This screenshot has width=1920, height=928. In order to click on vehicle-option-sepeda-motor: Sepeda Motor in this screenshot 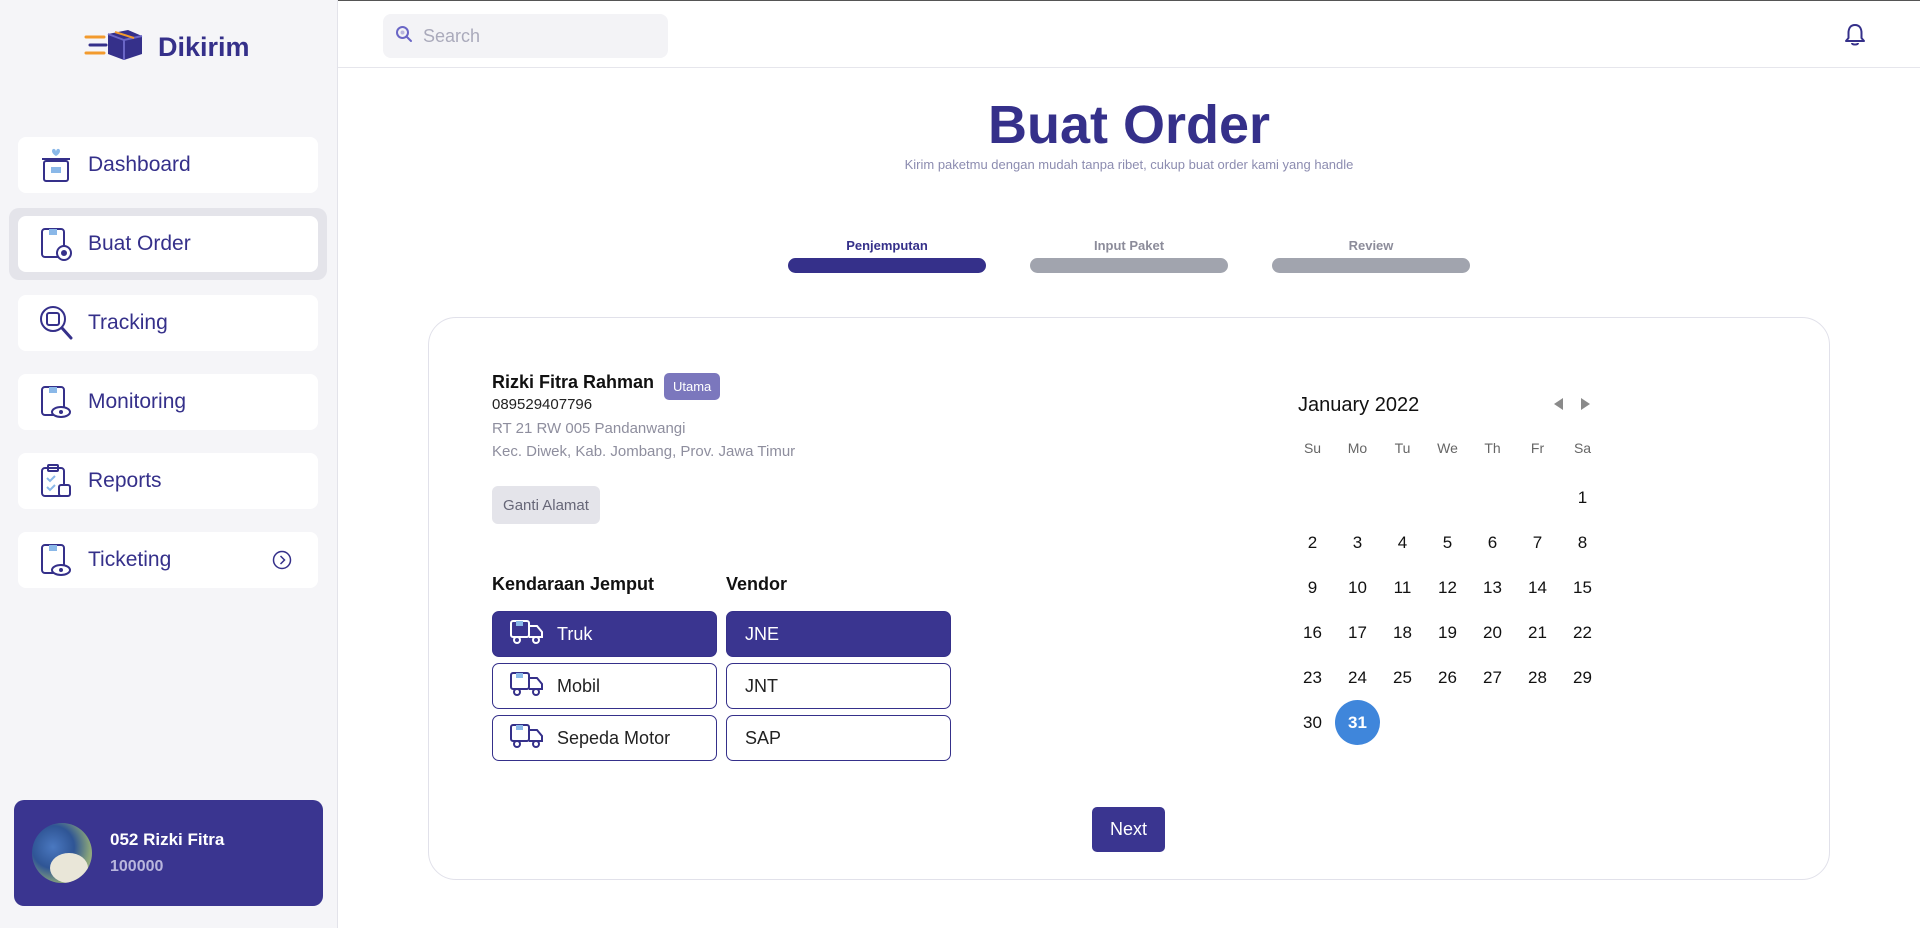, I will do `click(604, 738)`.